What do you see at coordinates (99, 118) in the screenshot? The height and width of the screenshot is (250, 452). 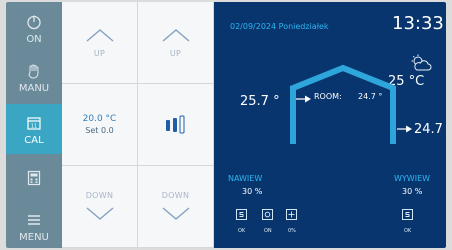 I see `setpoint-value: 20.0 °C` at bounding box center [99, 118].